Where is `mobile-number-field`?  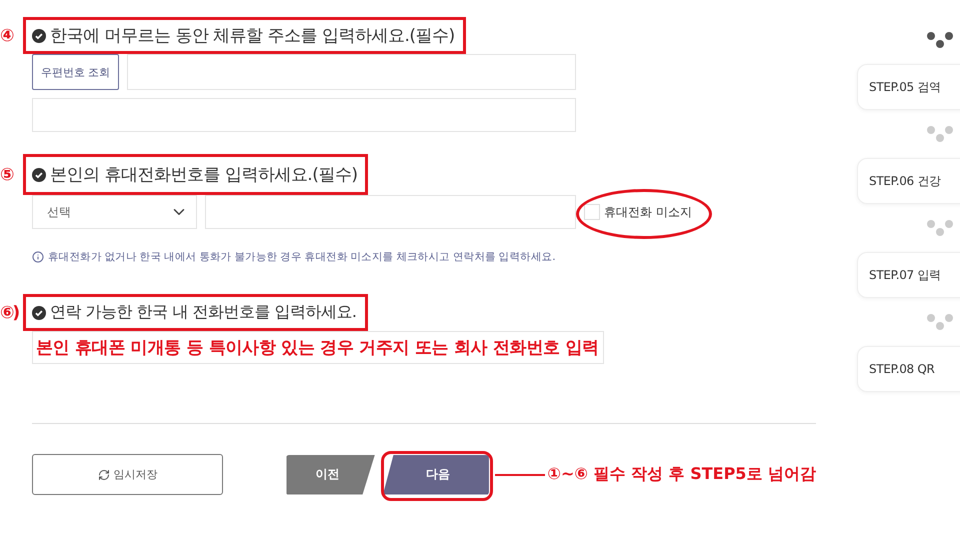 mobile-number-field is located at coordinates (390, 212).